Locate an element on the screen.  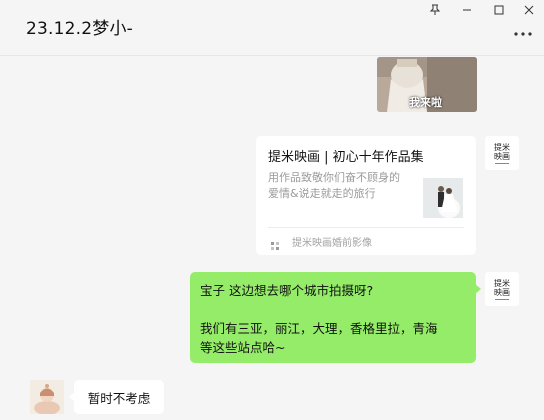
mini-program-icon is located at coordinates (275, 243).